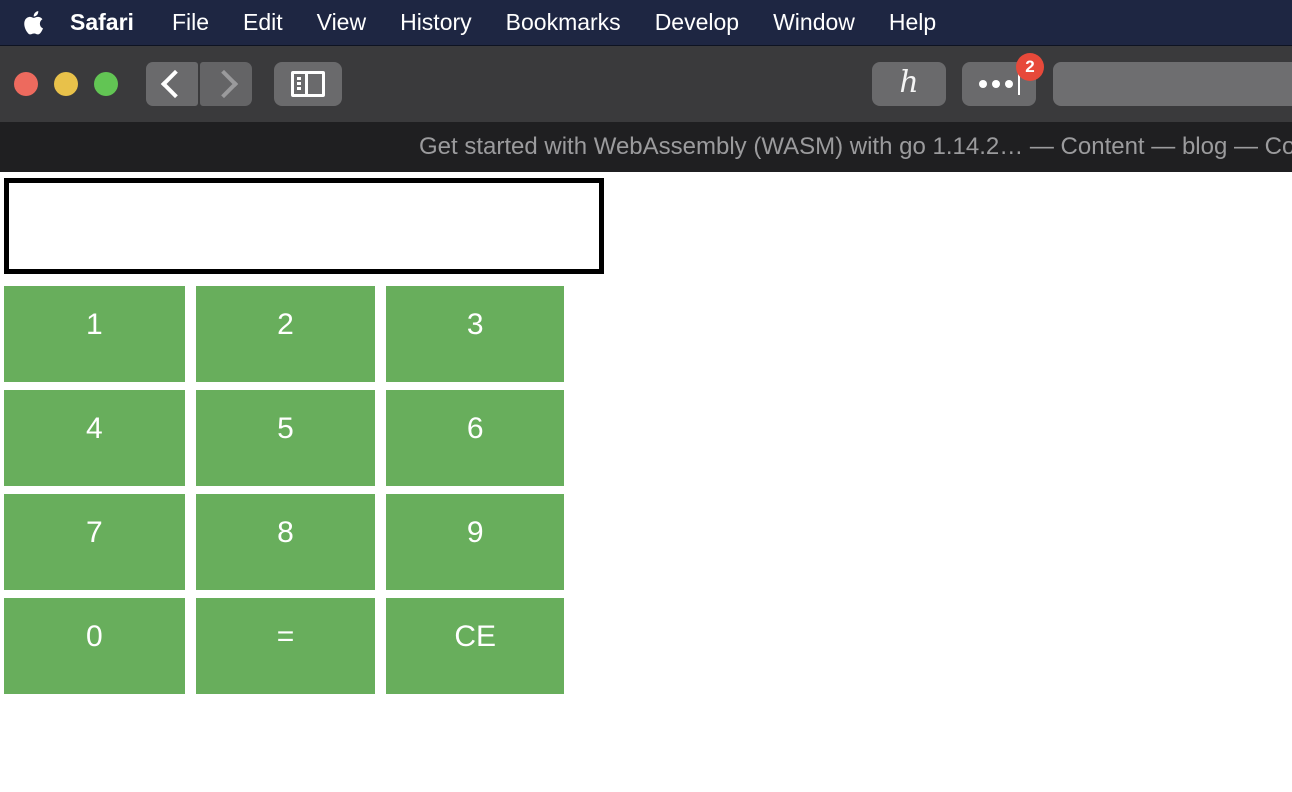  Describe the element at coordinates (1172, 84) in the screenshot. I see `address-bar-input` at that location.